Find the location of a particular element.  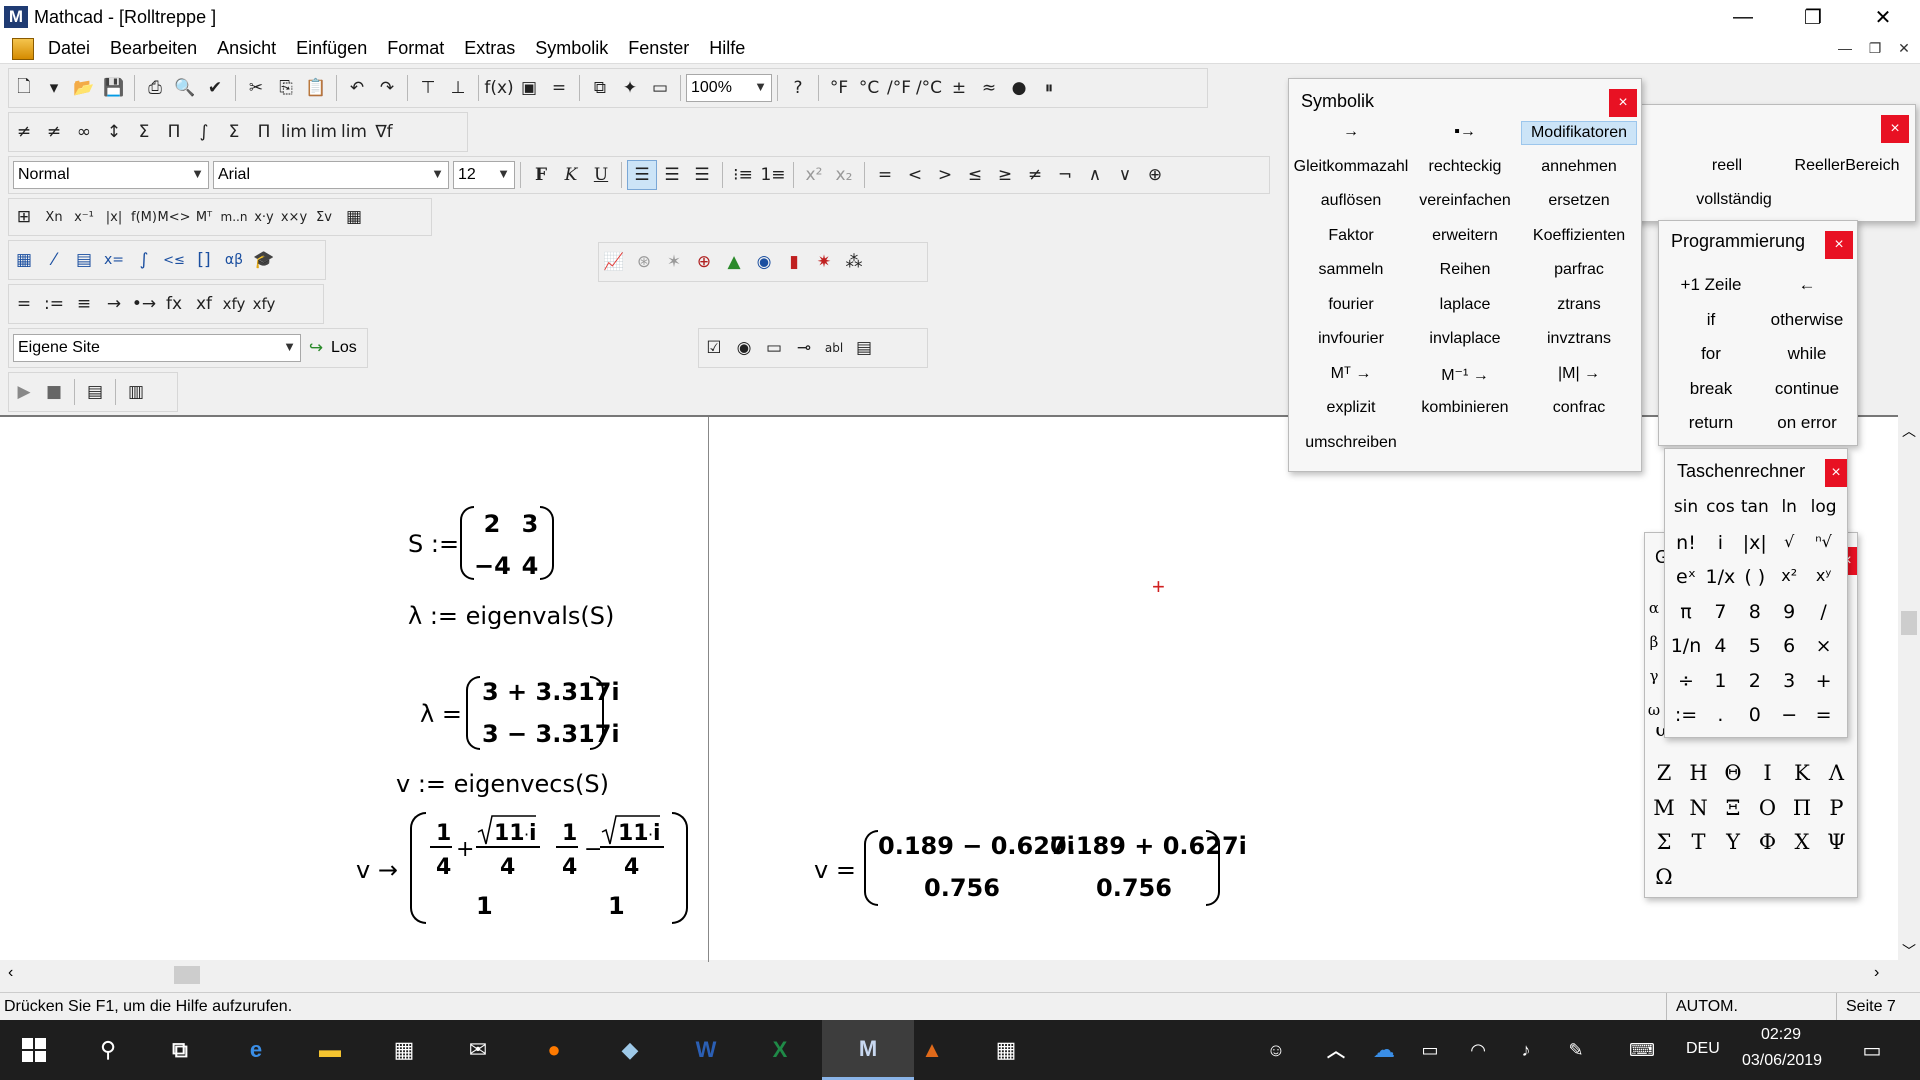

print-preview-icon: 🔍 is located at coordinates (185, 88).